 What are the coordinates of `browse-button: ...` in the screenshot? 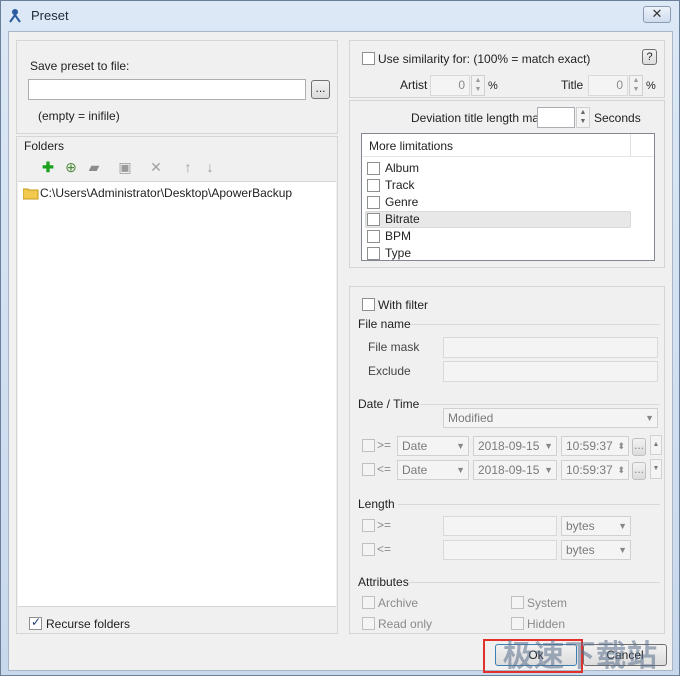 It's located at (320, 89).